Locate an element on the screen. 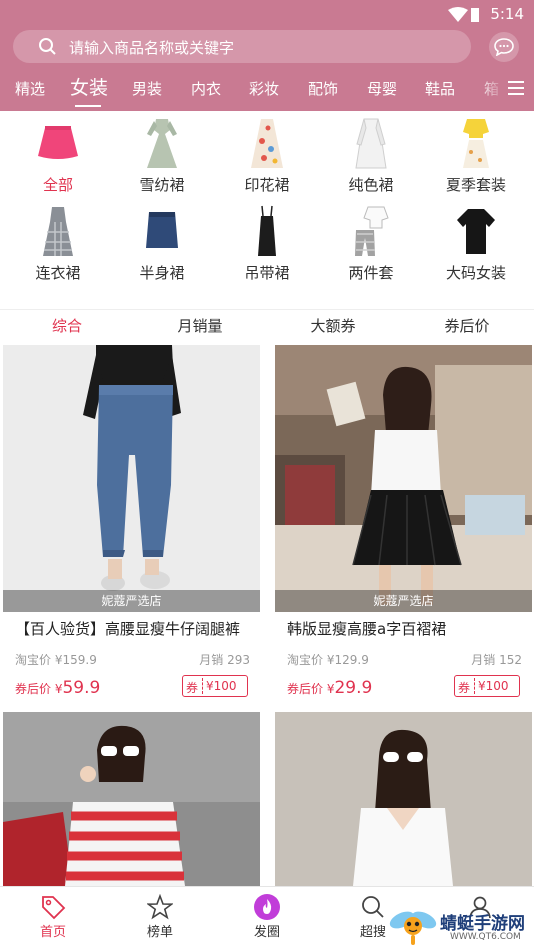 The height and width of the screenshot is (949, 534). tab-baby: 母婴 is located at coordinates (382, 88).